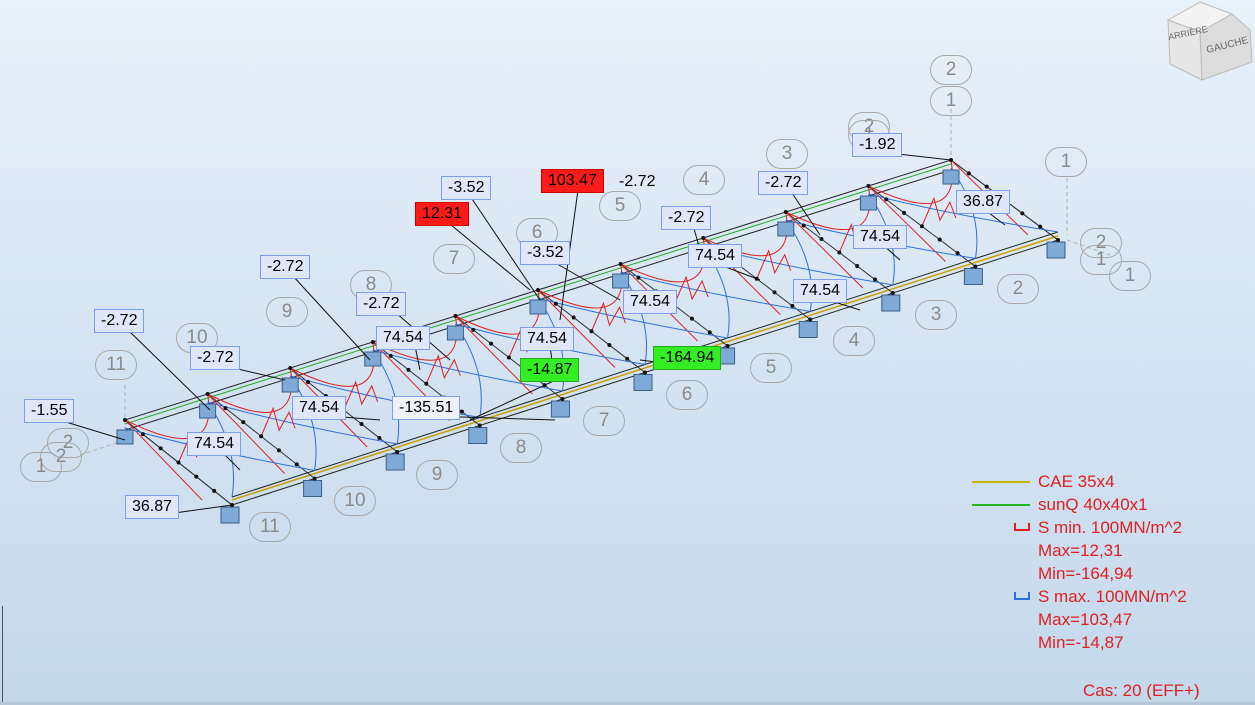 This screenshot has width=1255, height=705. What do you see at coordinates (442, 214) in the screenshot?
I see `stress-label: 12.31` at bounding box center [442, 214].